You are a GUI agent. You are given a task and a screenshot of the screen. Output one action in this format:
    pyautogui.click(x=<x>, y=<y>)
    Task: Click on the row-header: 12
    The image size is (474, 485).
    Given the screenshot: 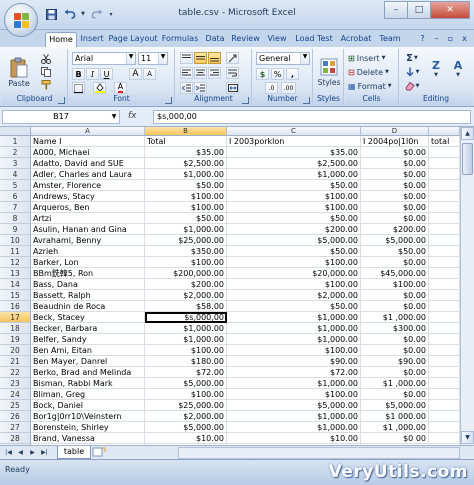 What is the action you would take?
    pyautogui.click(x=15, y=262)
    